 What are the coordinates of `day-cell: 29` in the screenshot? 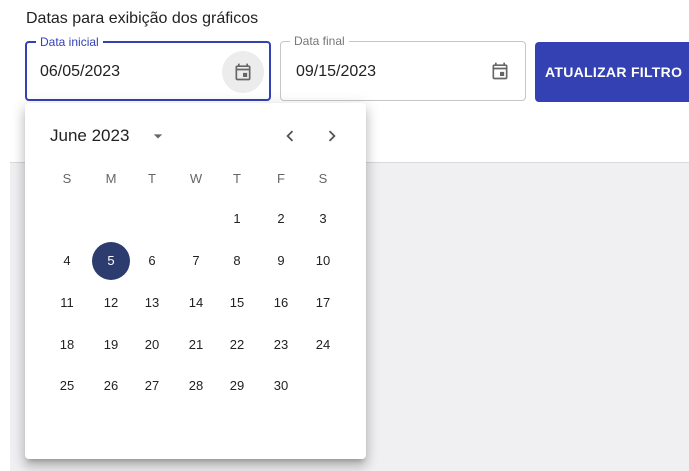 It's located at (237, 386).